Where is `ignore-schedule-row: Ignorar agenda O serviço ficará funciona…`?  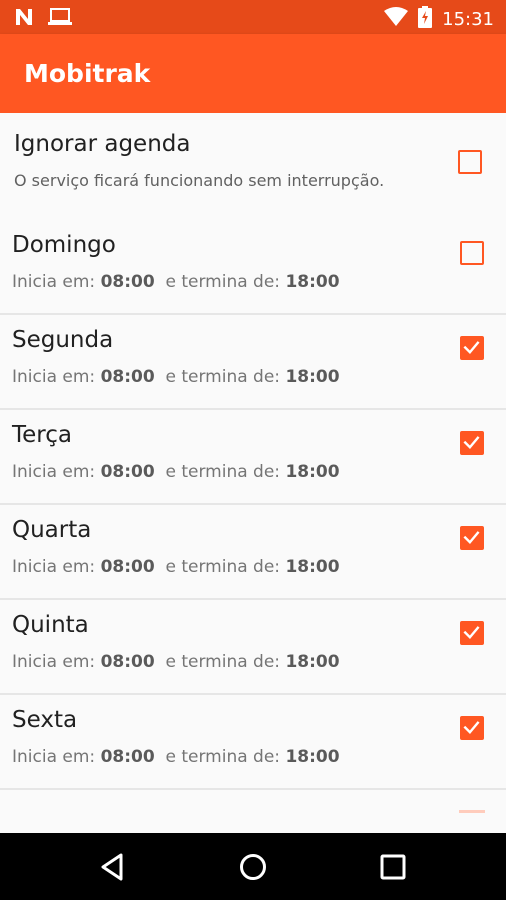 ignore-schedule-row: Ignorar agenda O serviço ficará funciona… is located at coordinates (253, 165).